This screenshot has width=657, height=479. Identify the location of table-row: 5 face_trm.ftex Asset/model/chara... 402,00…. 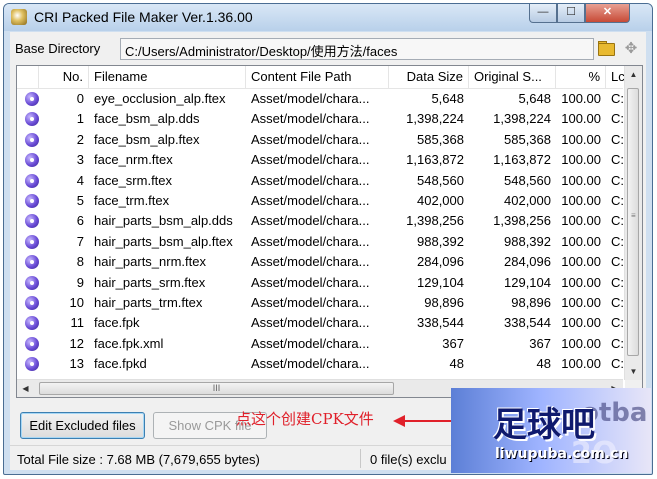
(320, 201).